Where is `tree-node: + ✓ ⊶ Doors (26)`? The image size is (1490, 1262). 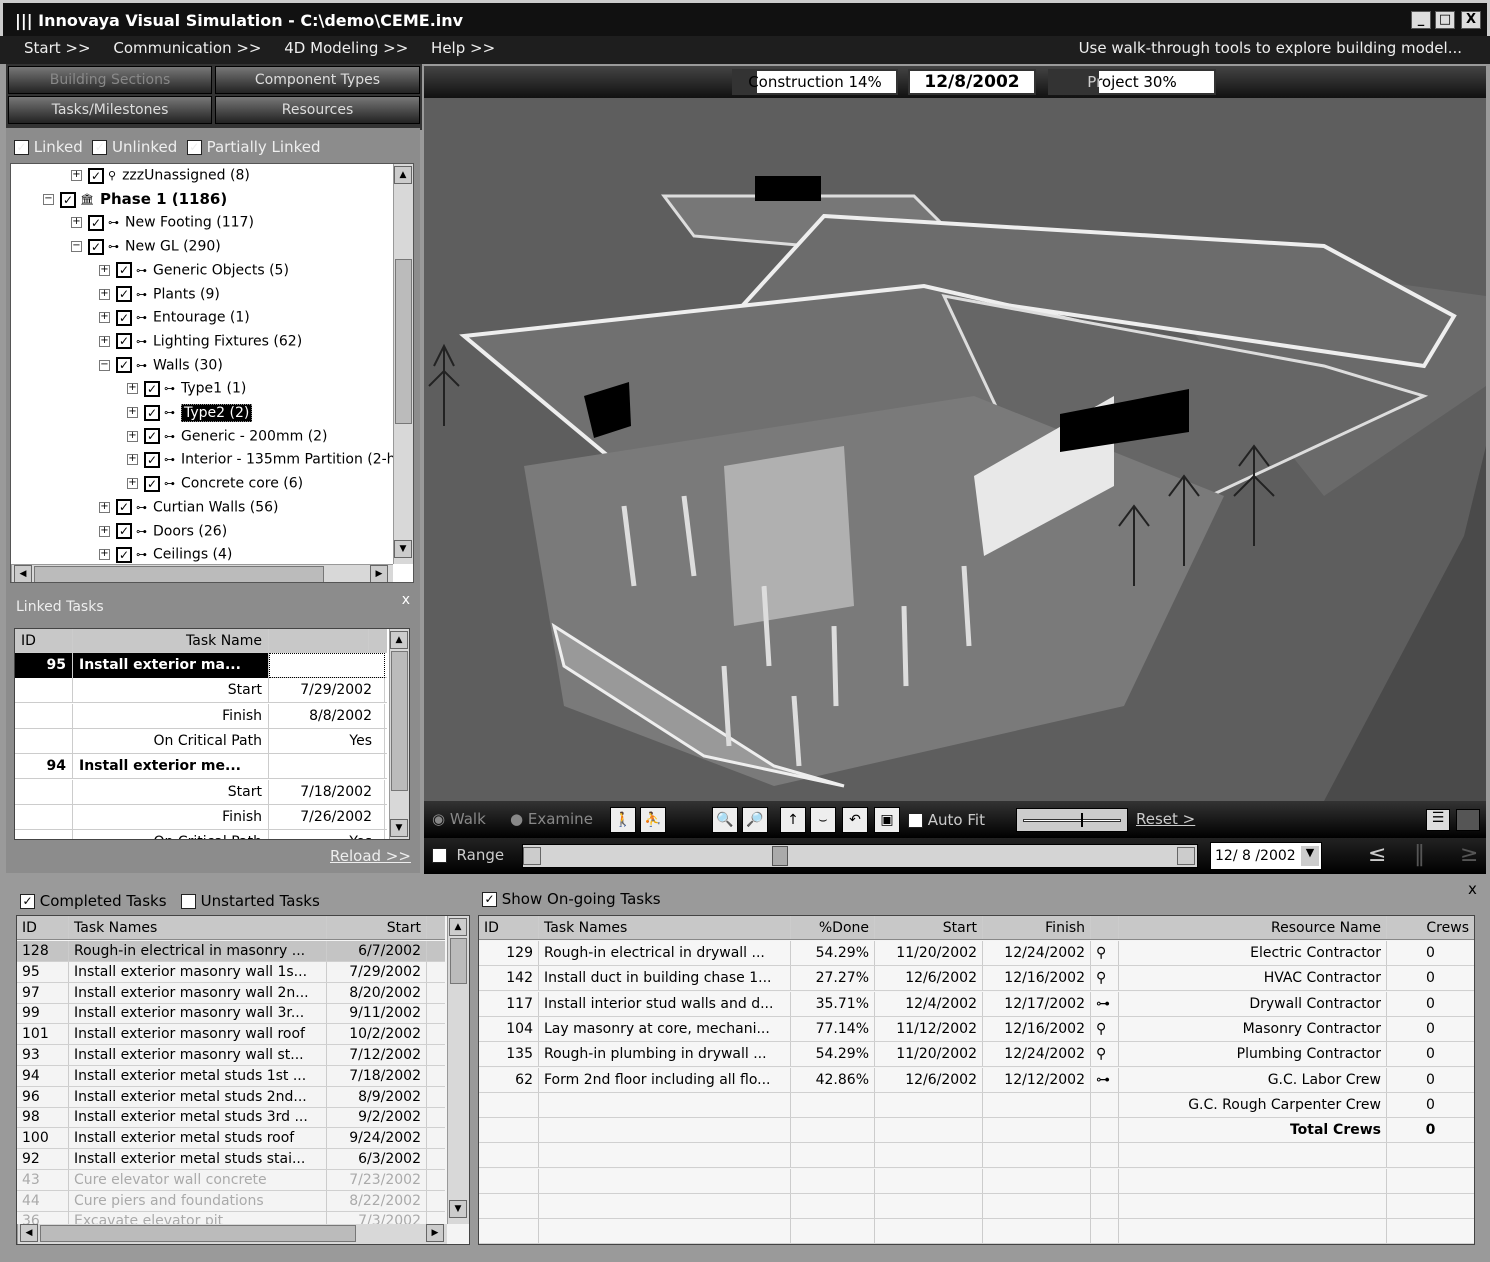 tree-node: + ✓ ⊶ Doors (26) is located at coordinates (163, 531).